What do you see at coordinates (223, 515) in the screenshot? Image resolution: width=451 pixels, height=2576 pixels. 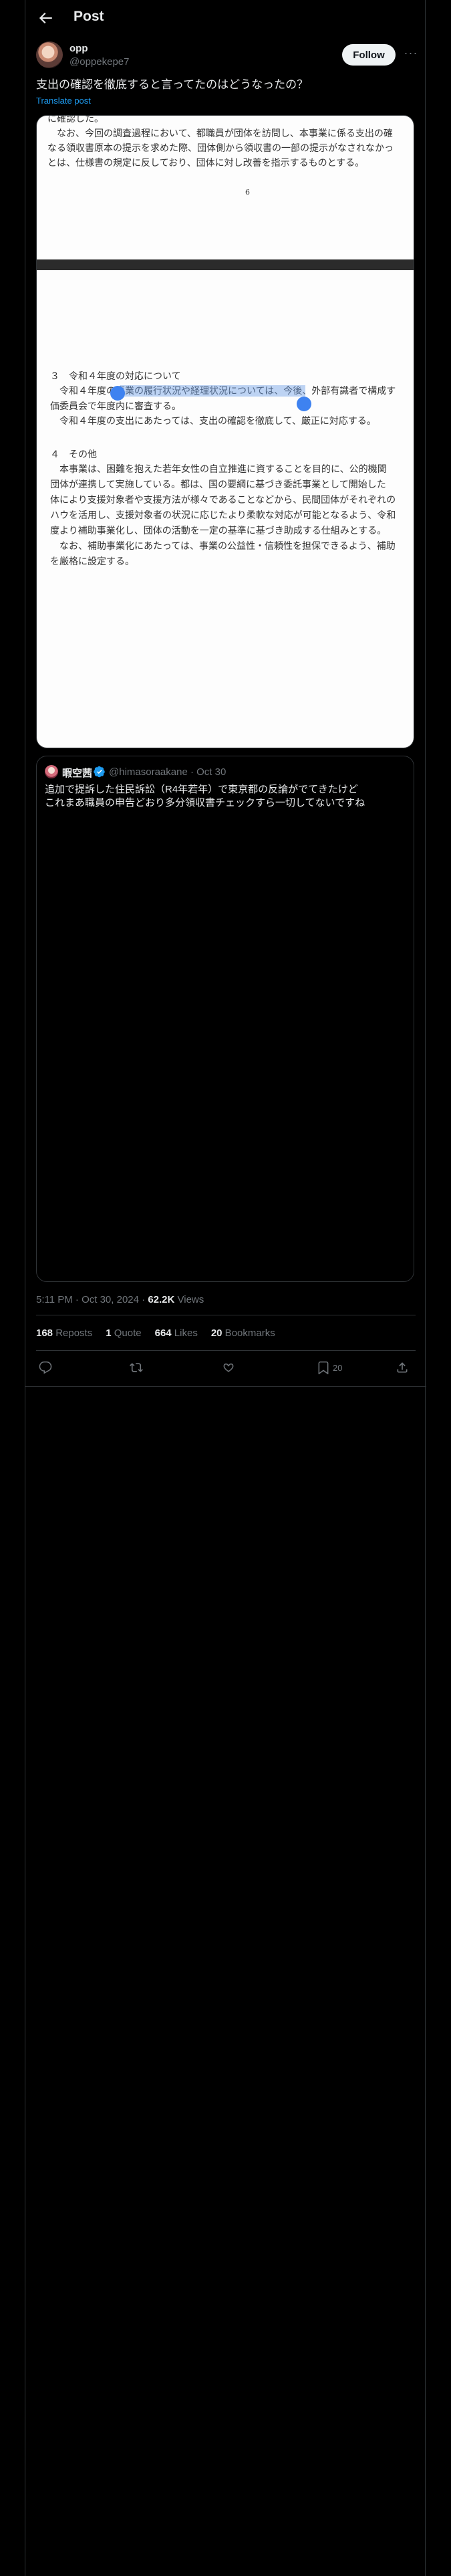 I see `document-line: ハウを活用し、支援対象者の状況に応じたより柔軟な対応が可能となるよう、令和` at bounding box center [223, 515].